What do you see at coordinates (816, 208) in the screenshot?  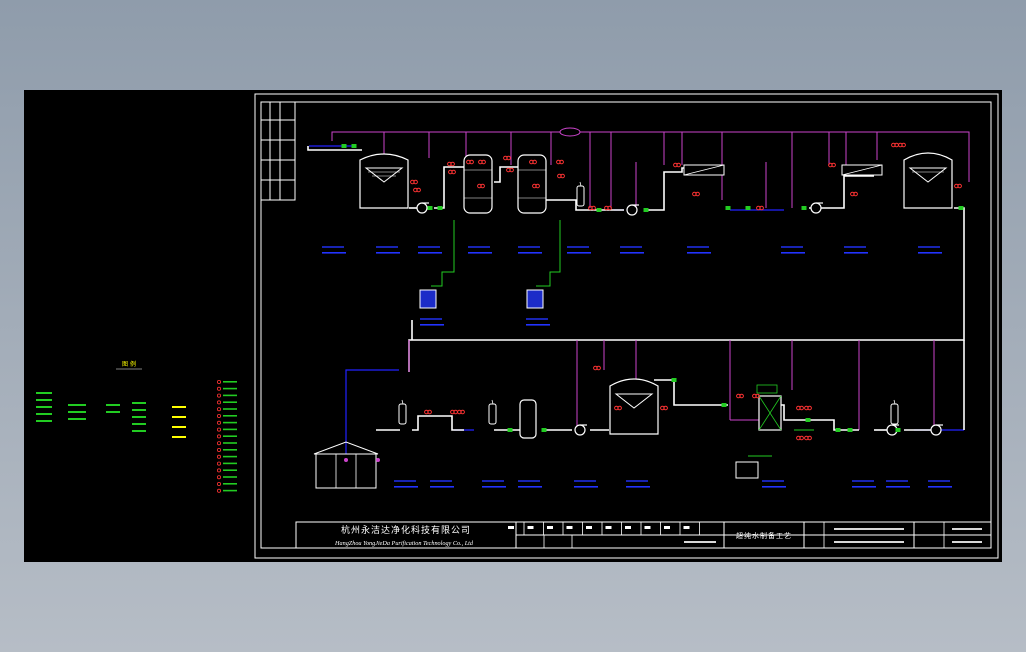 I see `centrifugal-pump-icon` at bounding box center [816, 208].